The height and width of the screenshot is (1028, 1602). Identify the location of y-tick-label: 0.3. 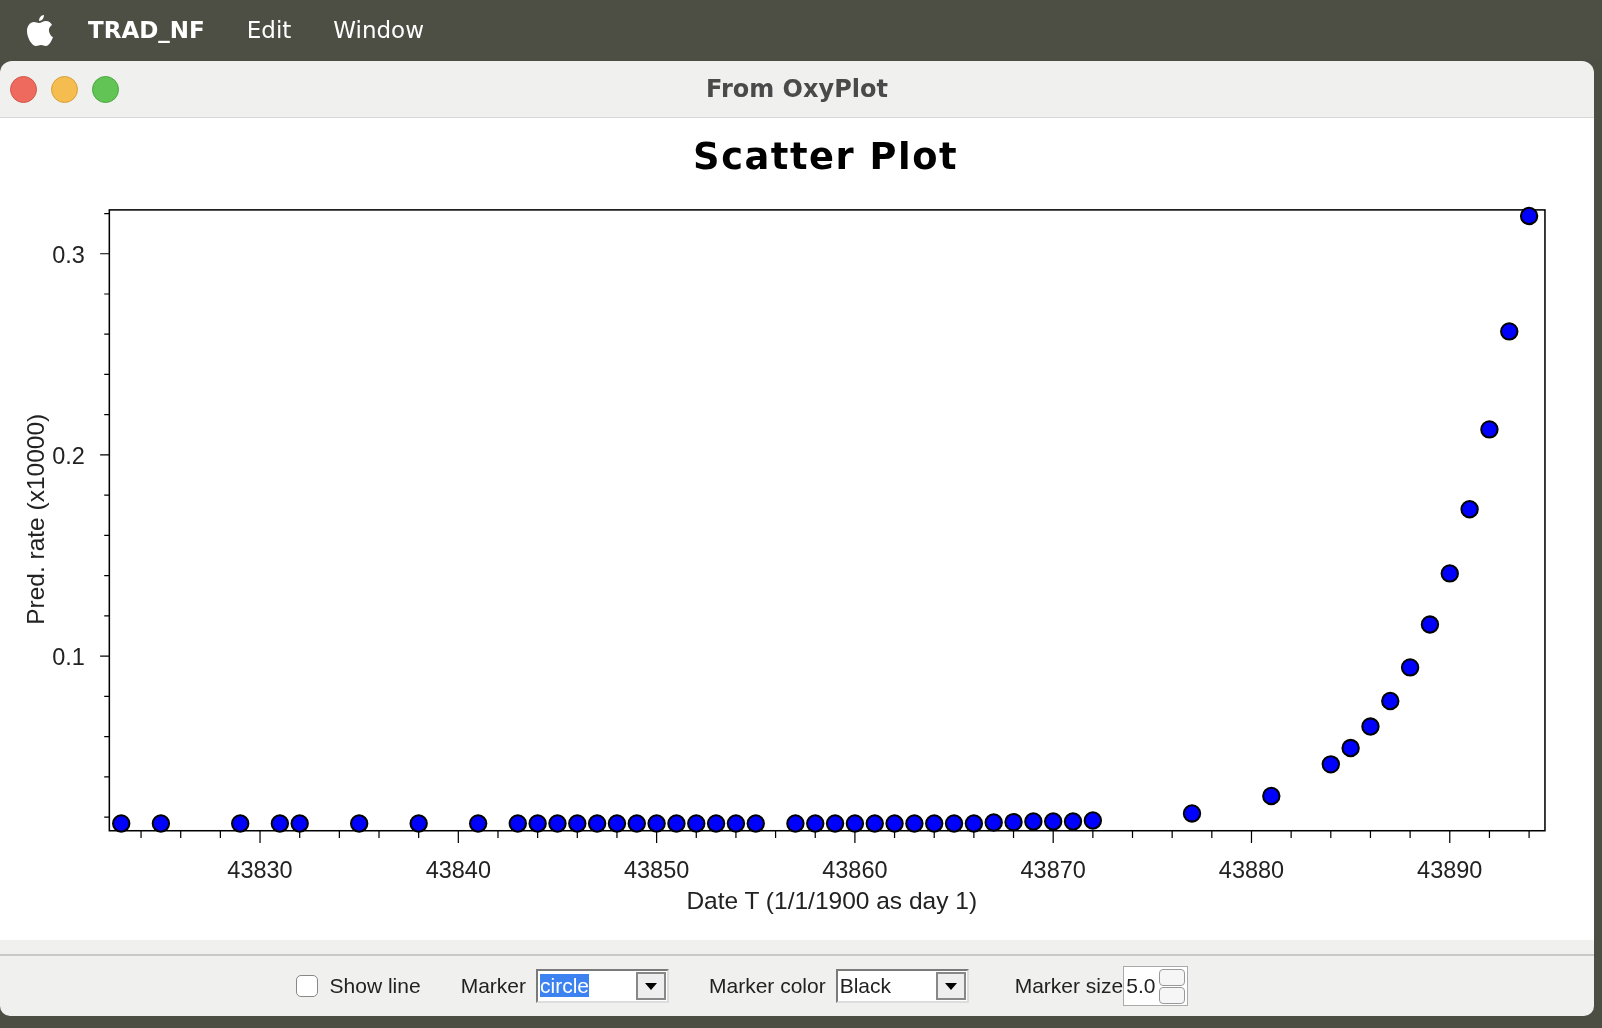
(68, 254).